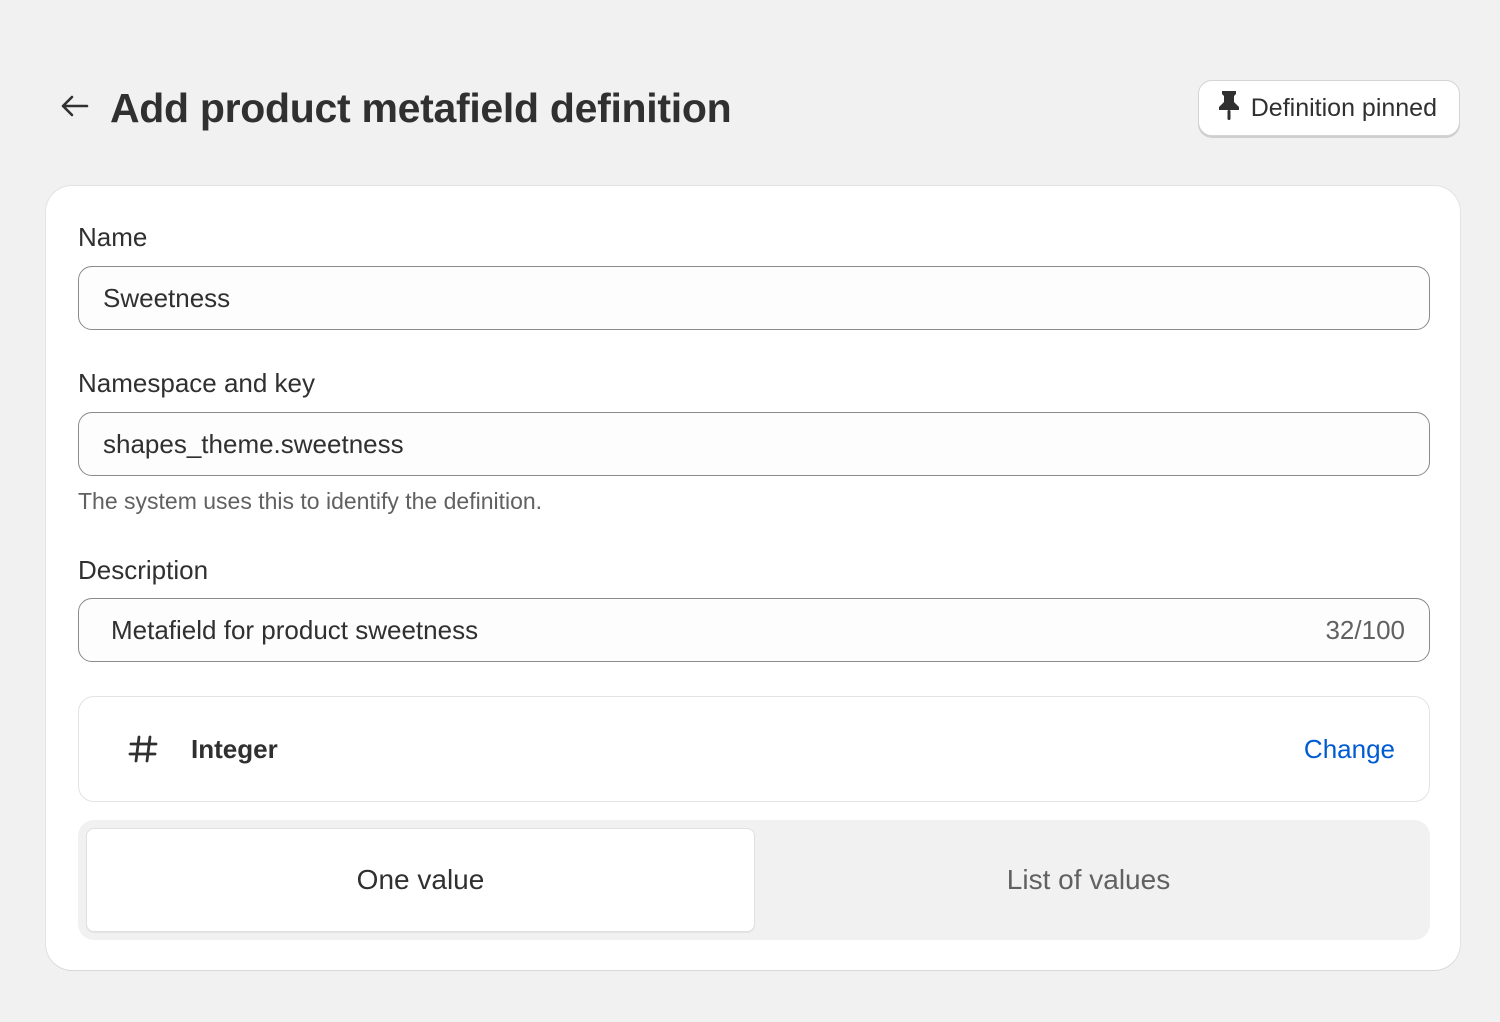 The height and width of the screenshot is (1022, 1500). What do you see at coordinates (754, 749) in the screenshot?
I see `type-selector: Integer Change` at bounding box center [754, 749].